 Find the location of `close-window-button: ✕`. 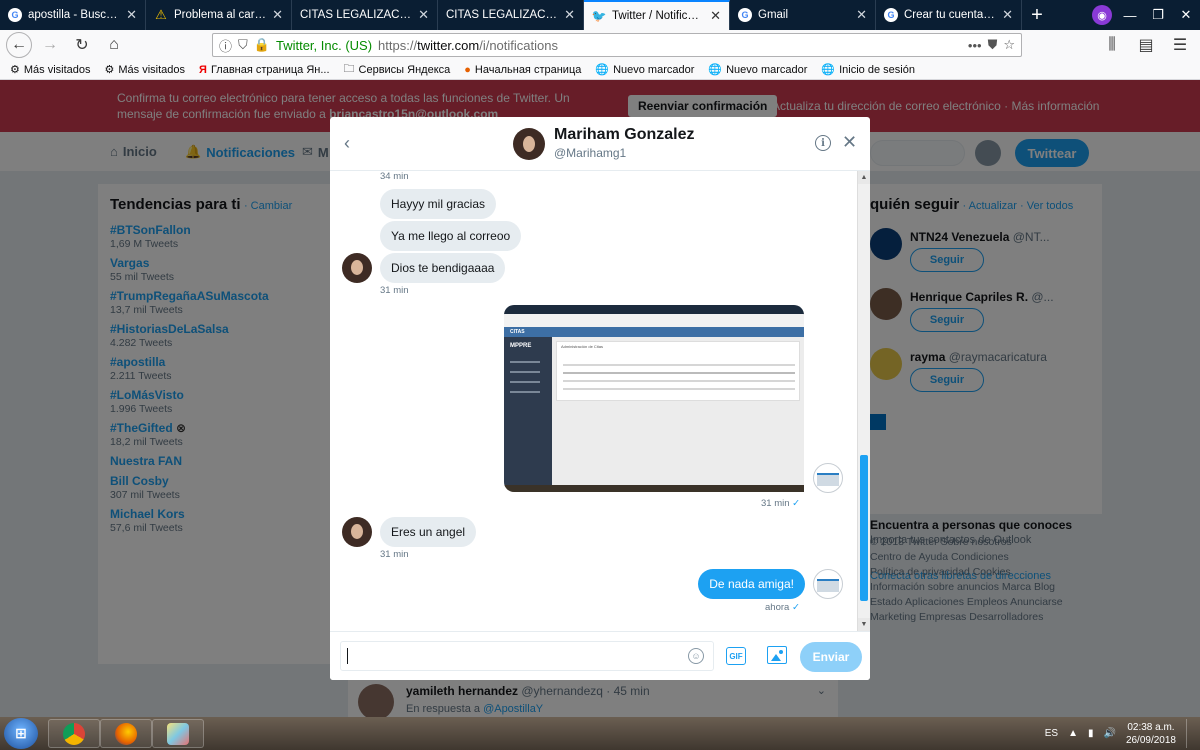

close-window-button: ✕ is located at coordinates (1186, 15).